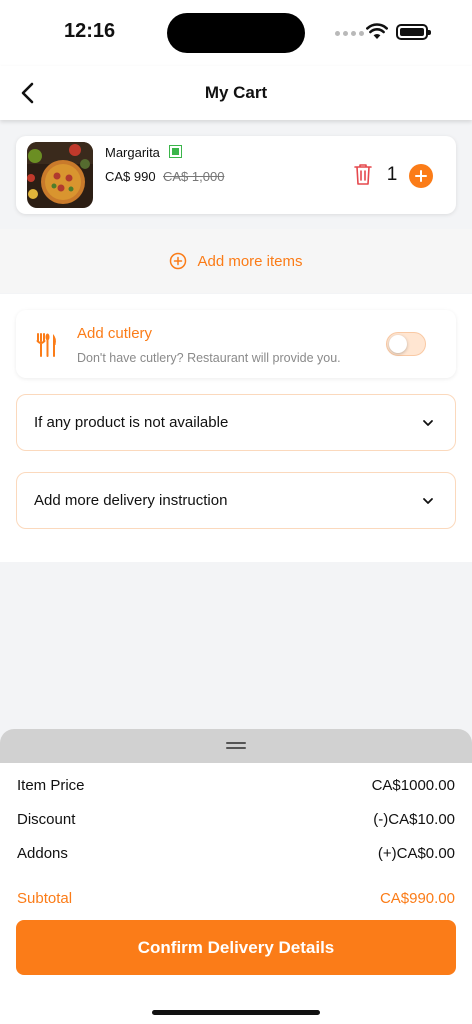 Image resolution: width=472 pixels, height=1024 pixels. What do you see at coordinates (349, 33) in the screenshot?
I see `cellular-signal-icon` at bounding box center [349, 33].